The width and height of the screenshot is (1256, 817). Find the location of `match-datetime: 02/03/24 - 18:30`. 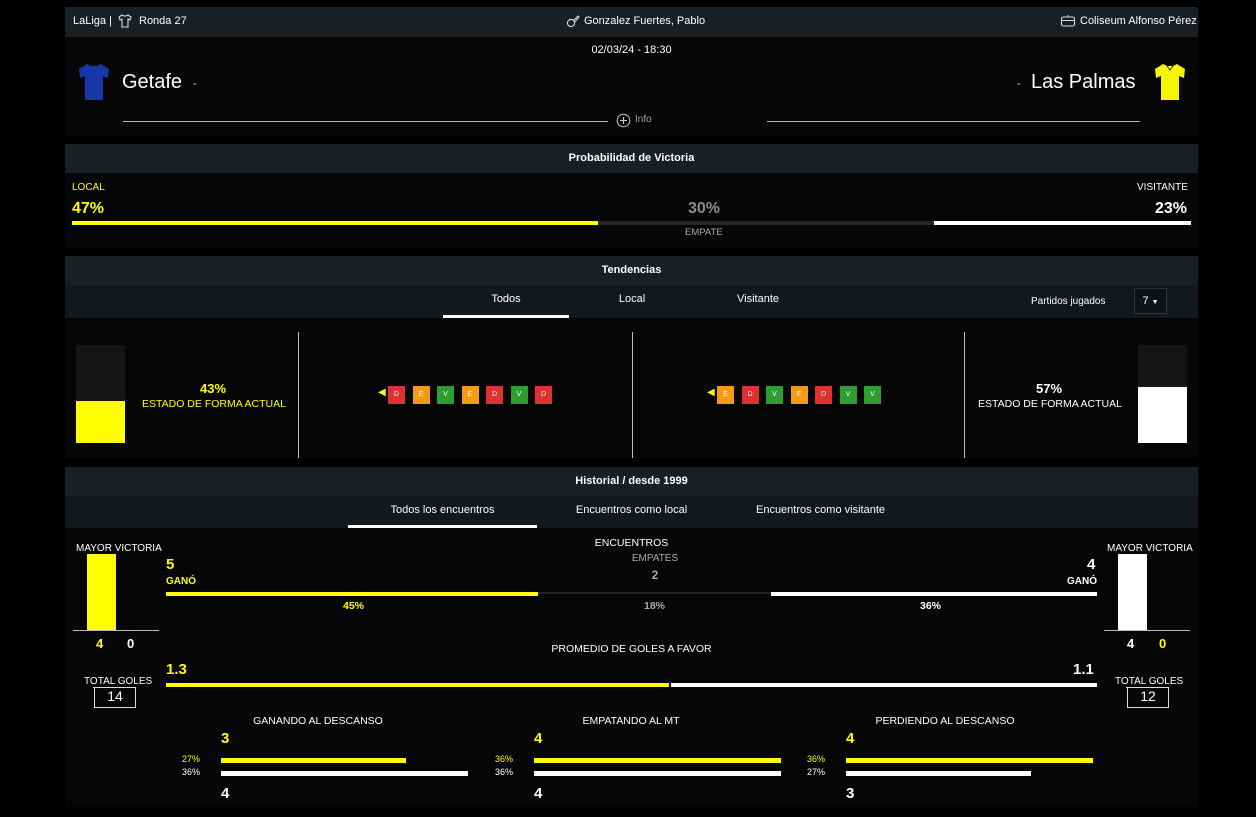

match-datetime: 02/03/24 - 18:30 is located at coordinates (631, 50).